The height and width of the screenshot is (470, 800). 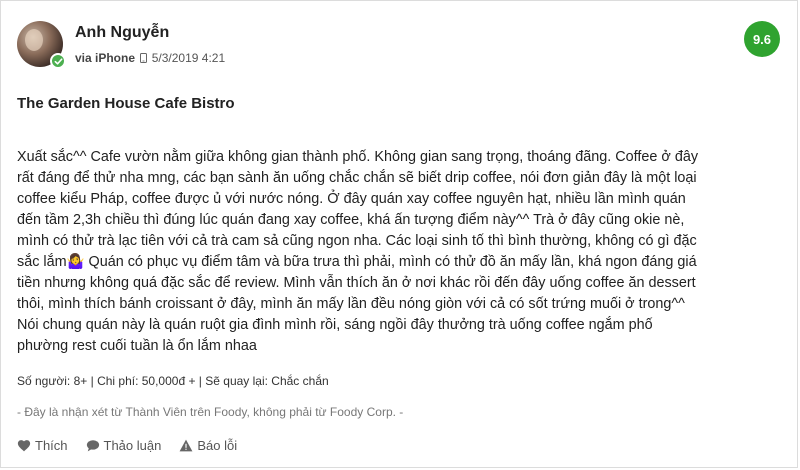 What do you see at coordinates (24, 446) in the screenshot?
I see `heart-icon` at bounding box center [24, 446].